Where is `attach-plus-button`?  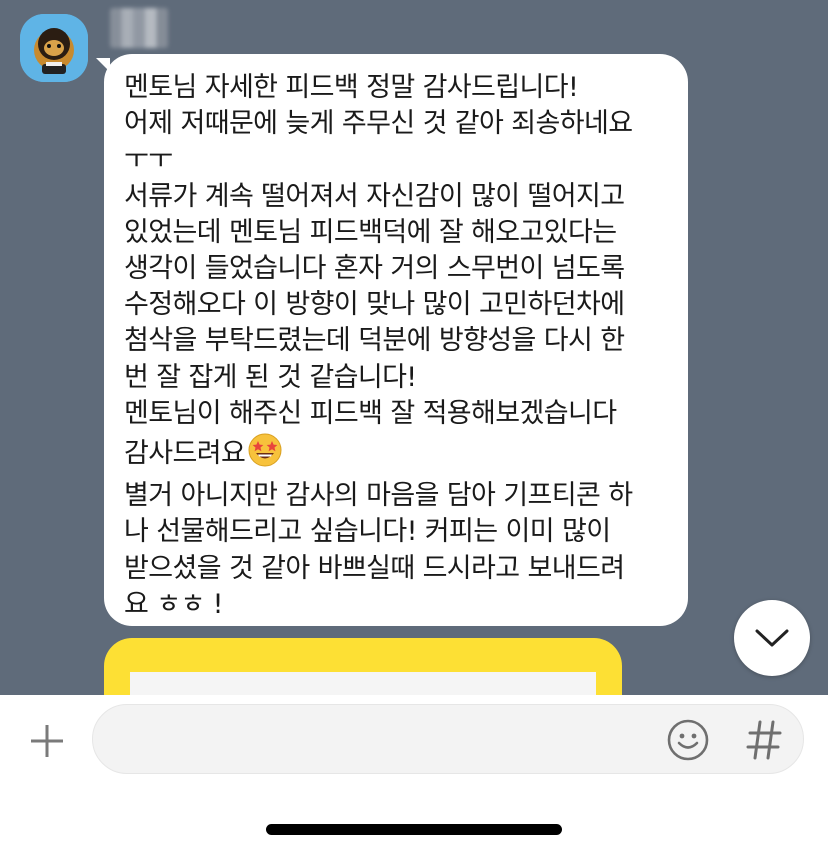
attach-plus-button is located at coordinates (47, 741).